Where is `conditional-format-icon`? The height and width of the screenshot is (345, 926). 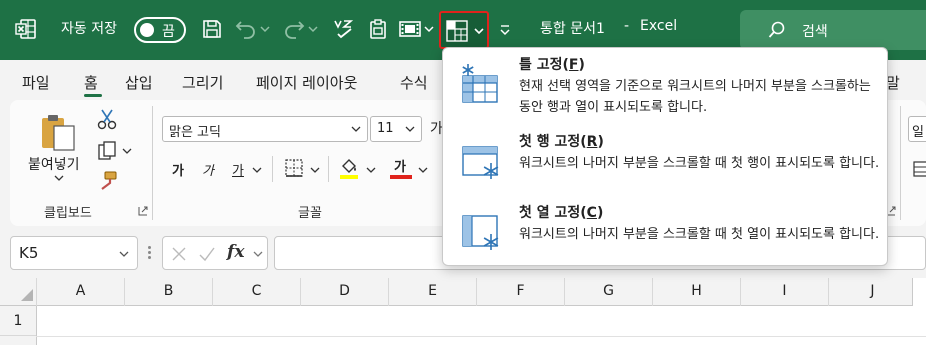 conditional-format-icon is located at coordinates (919, 169).